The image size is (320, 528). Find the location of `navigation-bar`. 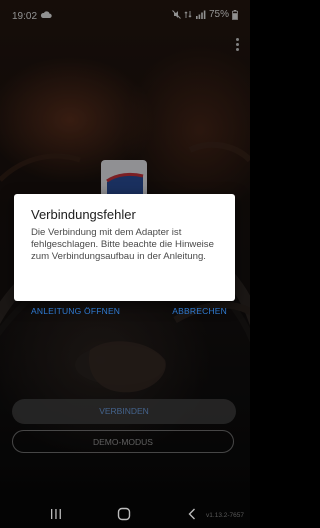

navigation-bar is located at coordinates (125, 514).